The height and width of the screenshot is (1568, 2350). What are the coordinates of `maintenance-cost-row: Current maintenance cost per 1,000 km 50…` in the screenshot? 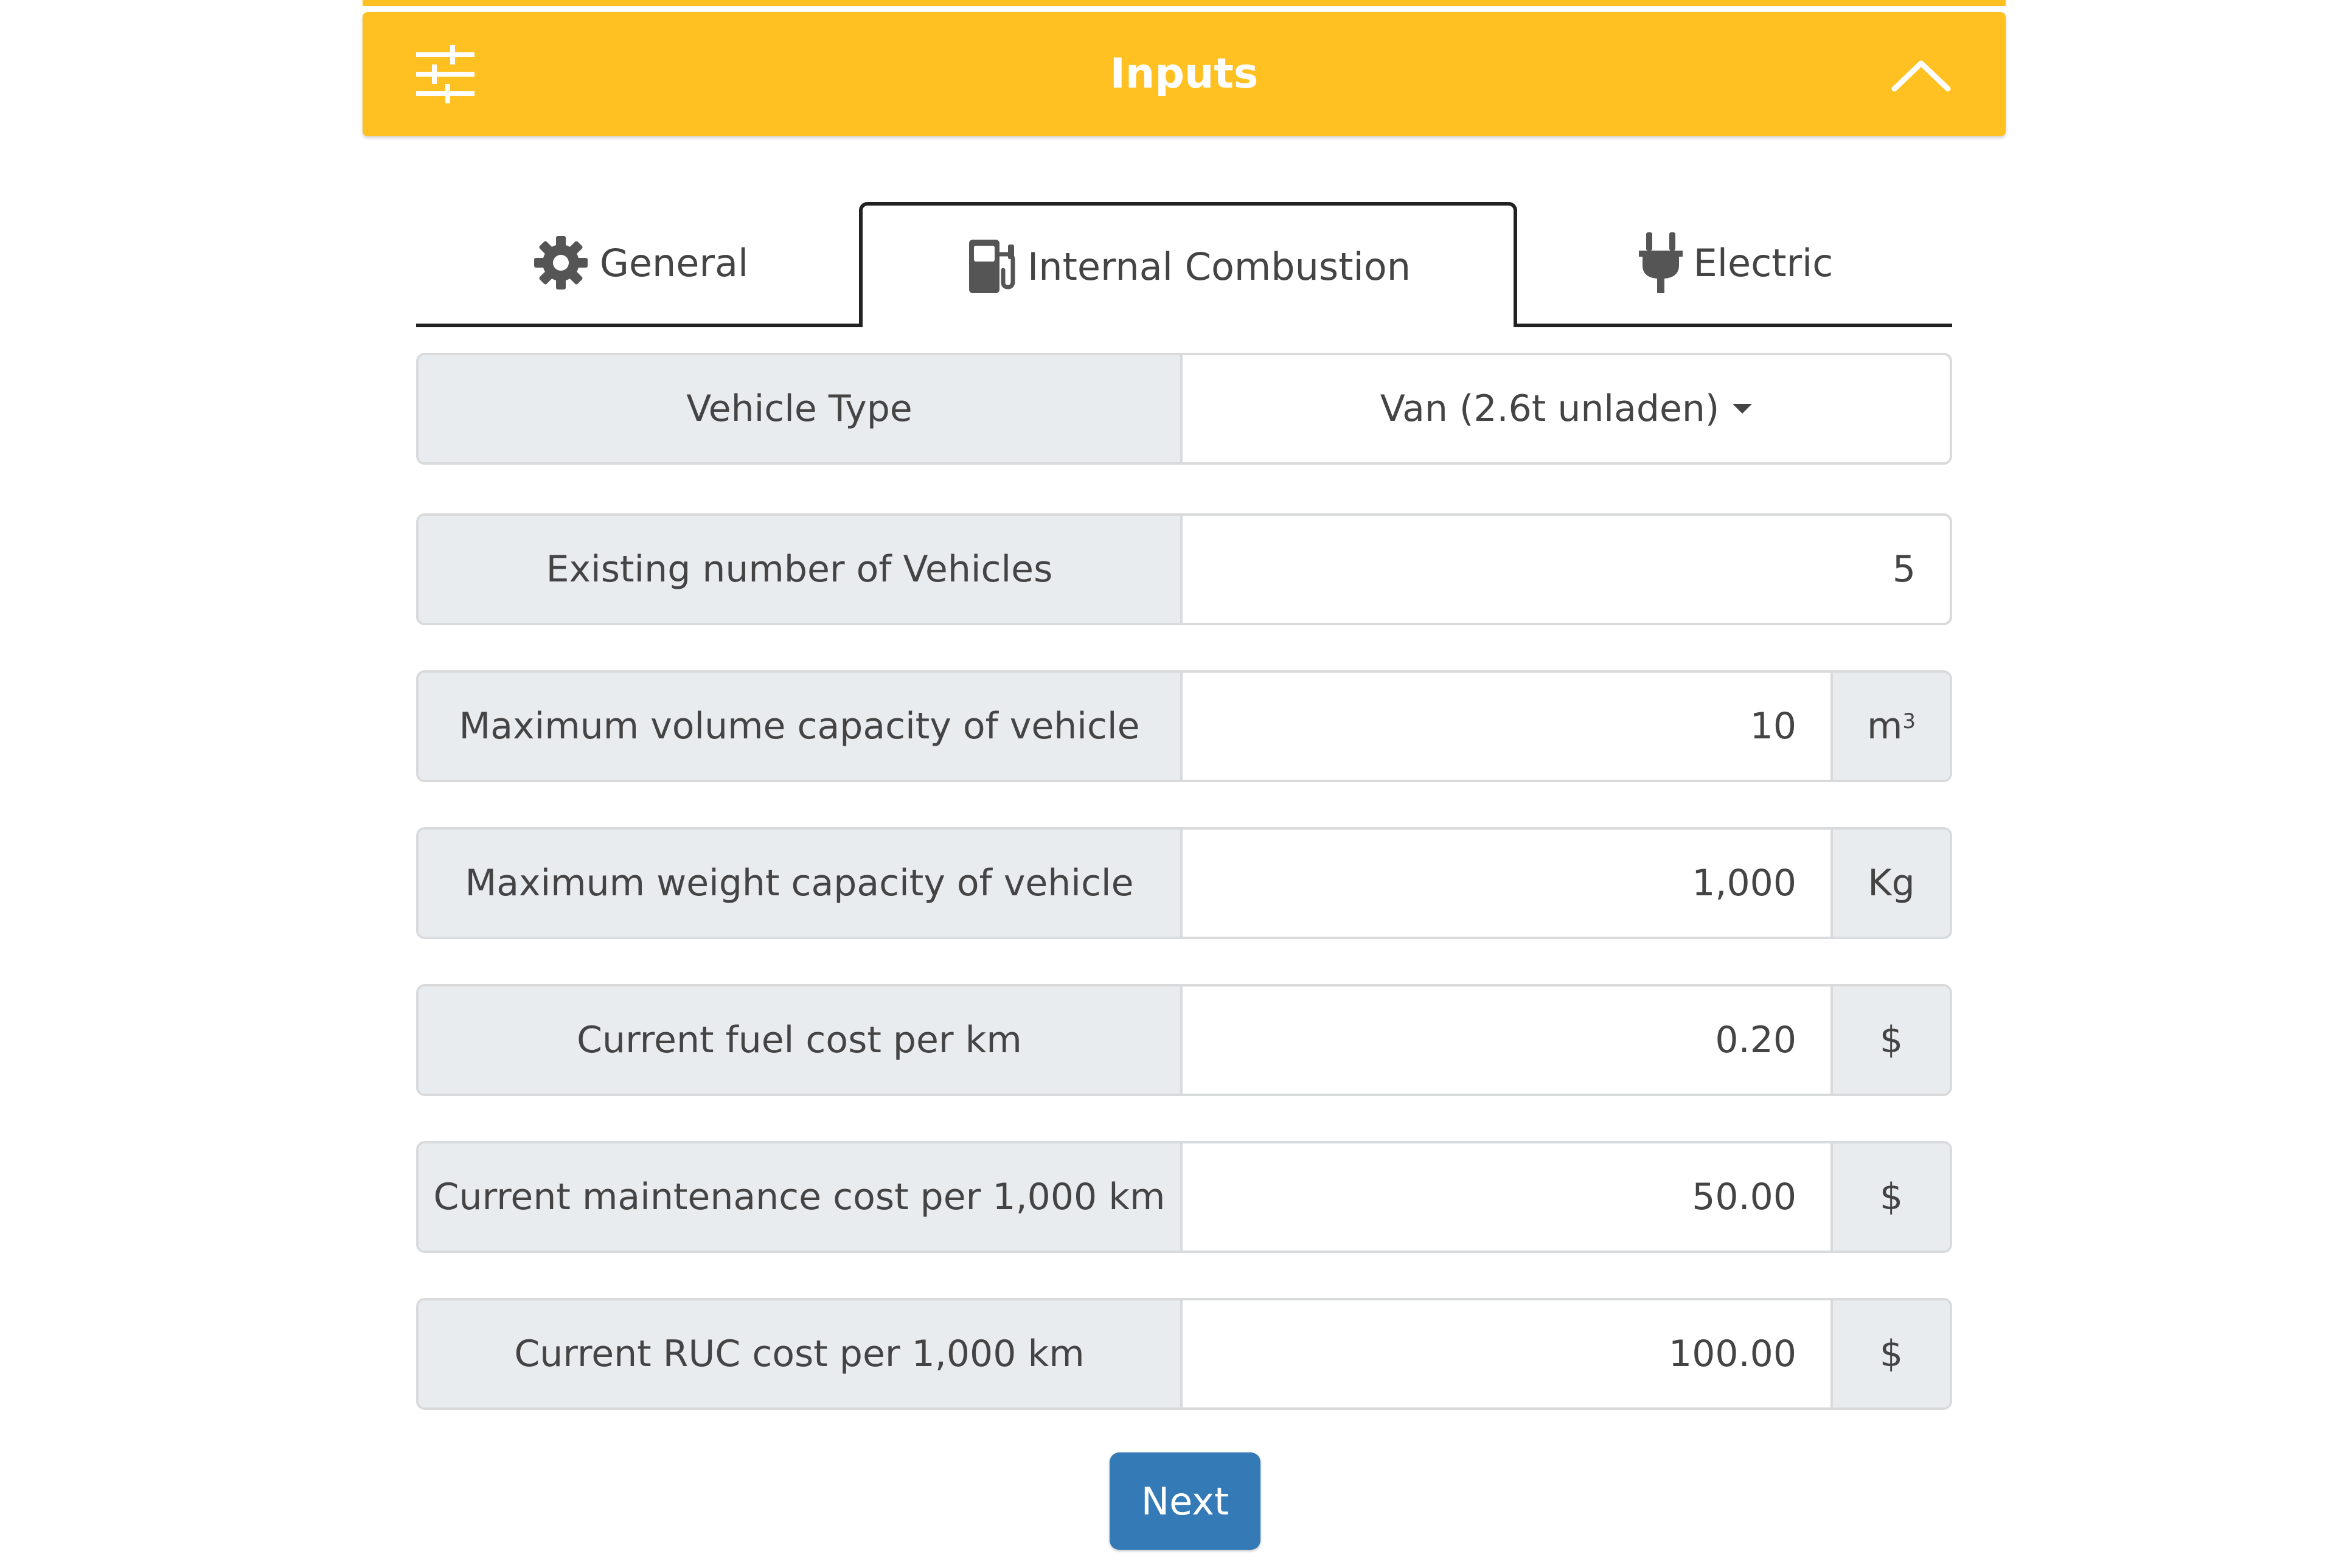 It's located at (1184, 1197).